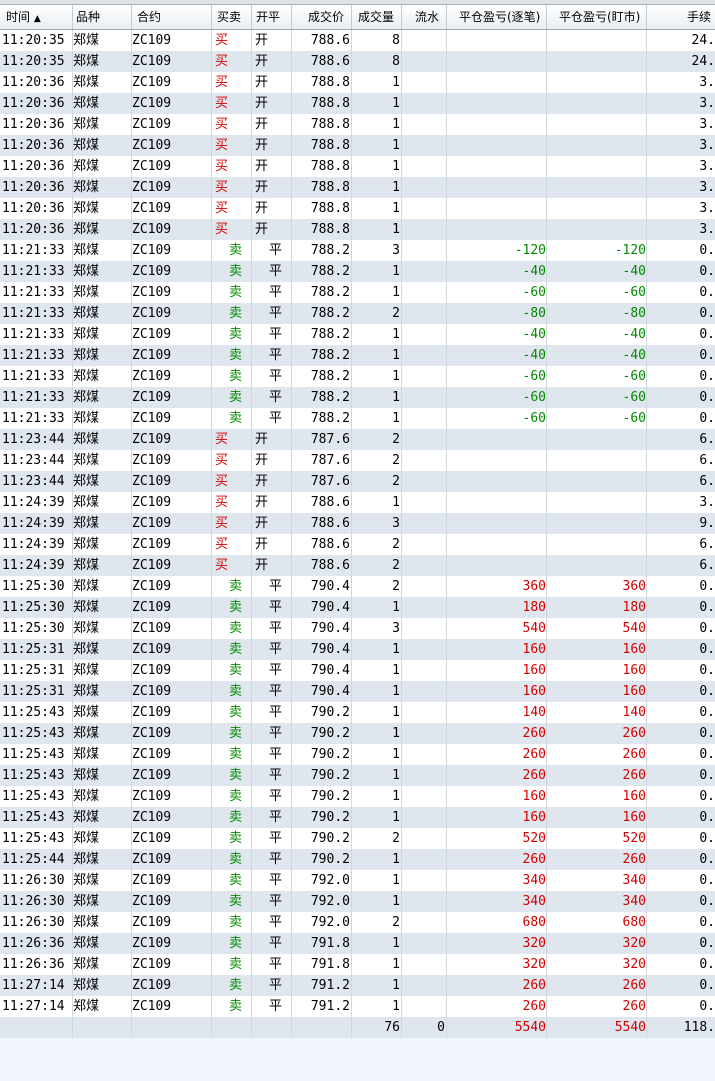 This screenshot has height=1081, width=715. I want to click on pl-mark-cell: 680, so click(597, 922).